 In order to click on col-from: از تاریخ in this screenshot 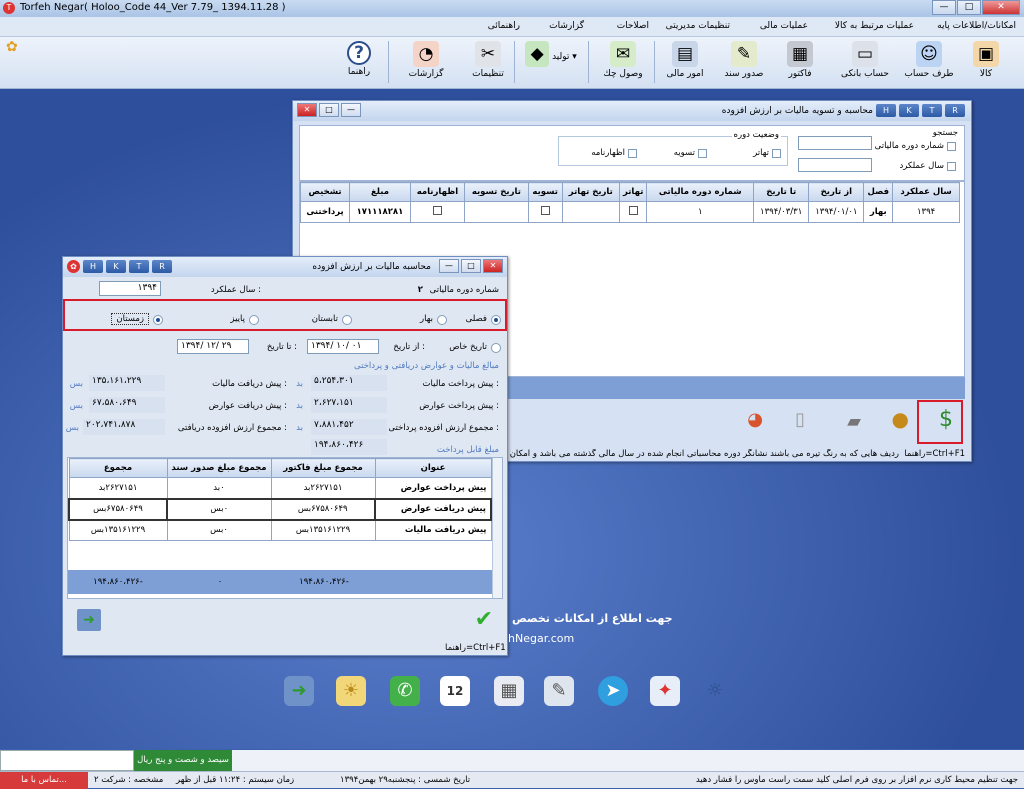, I will do `click(836, 192)`.